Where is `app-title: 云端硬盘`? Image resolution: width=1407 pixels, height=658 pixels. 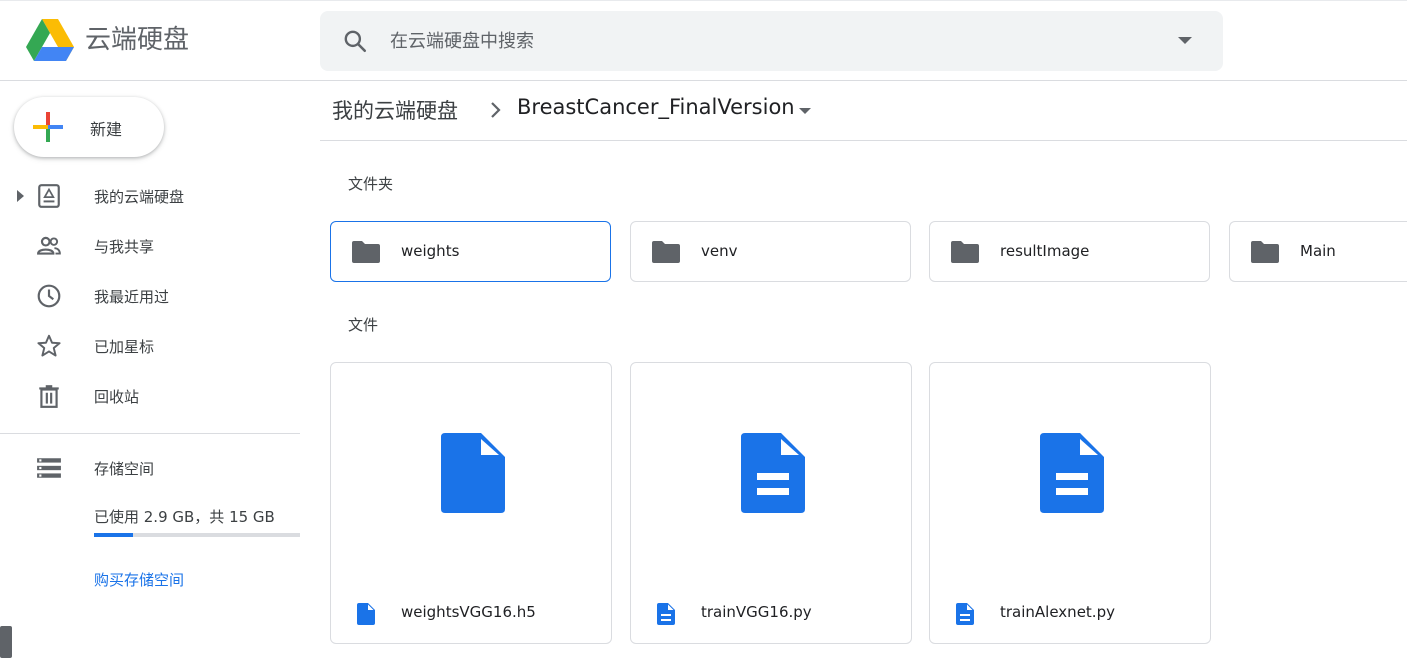
app-title: 云端硬盘 is located at coordinates (137, 40).